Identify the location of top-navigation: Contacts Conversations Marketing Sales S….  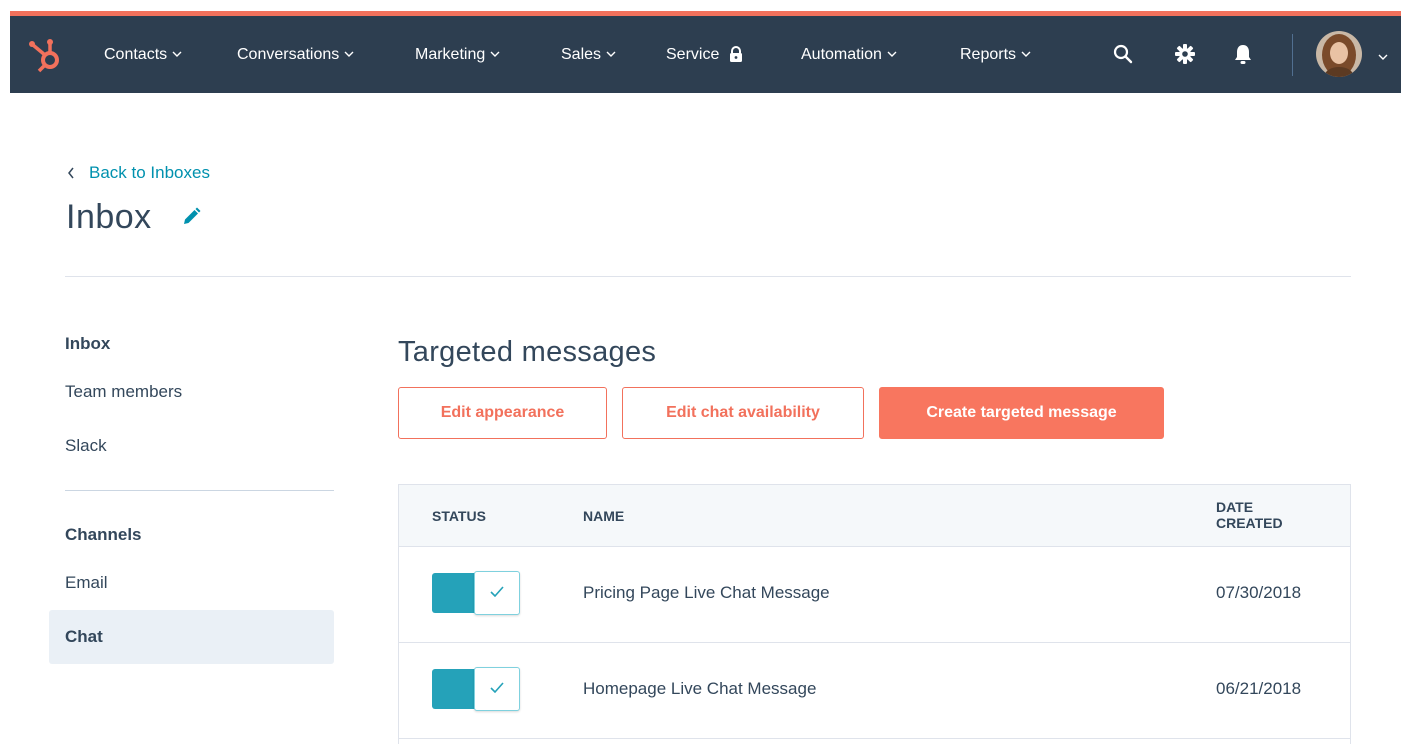
(705, 54).